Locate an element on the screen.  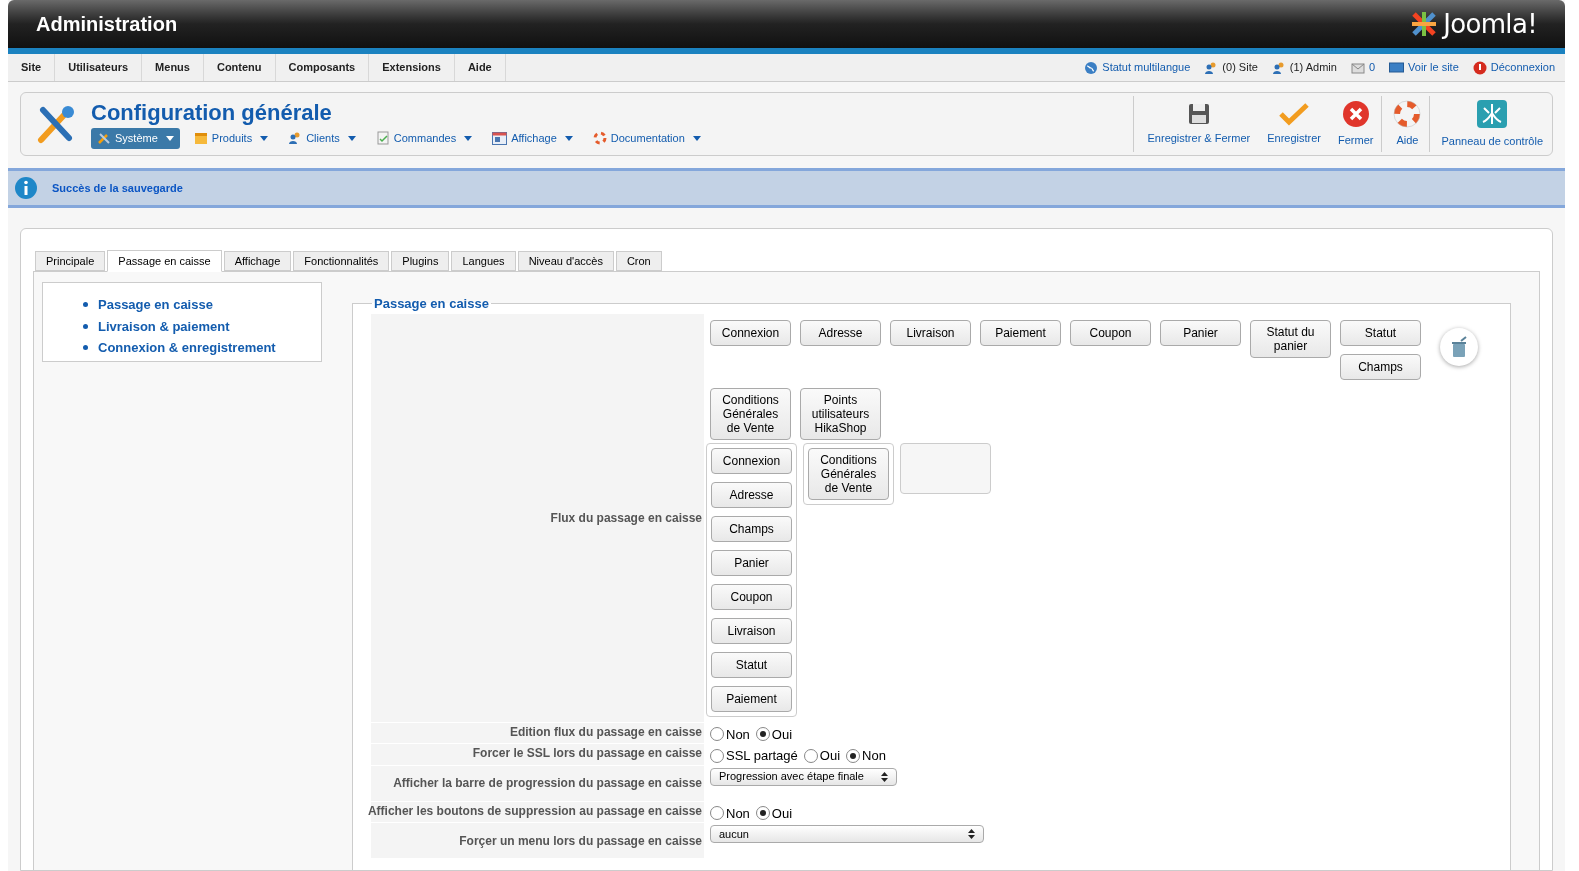
power-icon is located at coordinates (1479, 67).